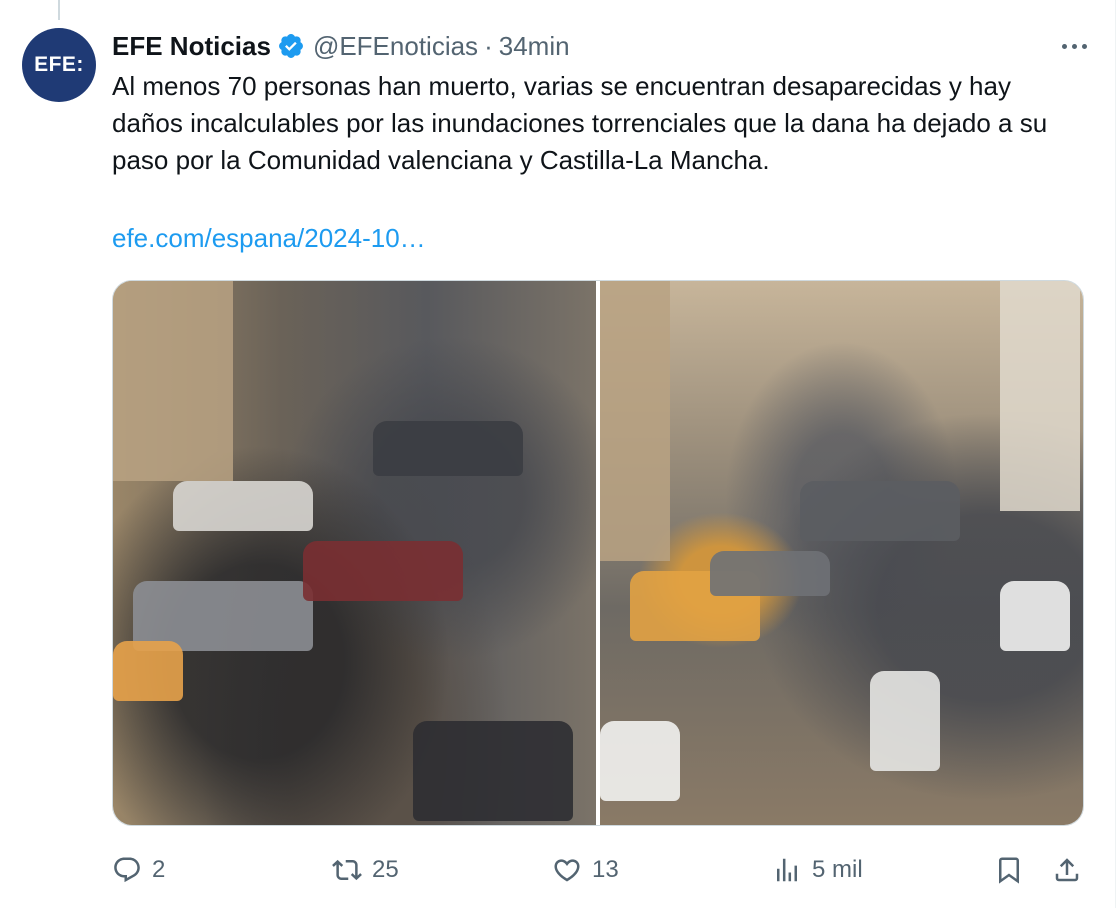 The width and height of the screenshot is (1120, 908). I want to click on share-button, so click(1067, 870).